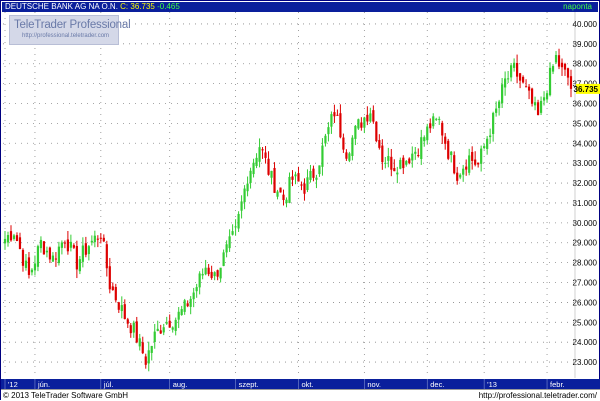 The width and height of the screenshot is (600, 401). I want to click on x-tick-label: '12, so click(13, 384).